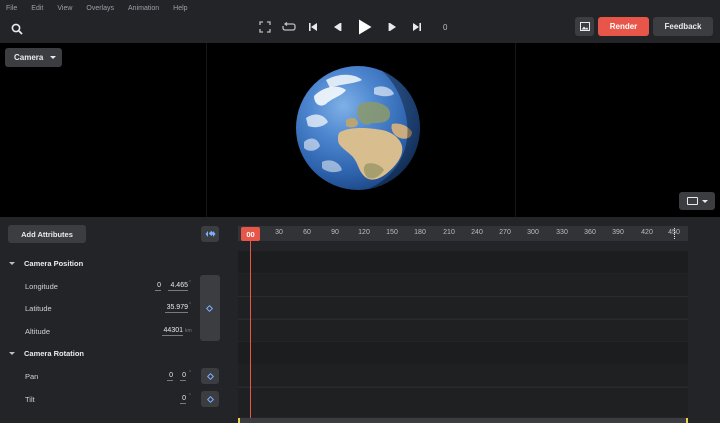 This screenshot has height=423, width=720. What do you see at coordinates (445, 27) in the screenshot?
I see `frame-counter: 0` at bounding box center [445, 27].